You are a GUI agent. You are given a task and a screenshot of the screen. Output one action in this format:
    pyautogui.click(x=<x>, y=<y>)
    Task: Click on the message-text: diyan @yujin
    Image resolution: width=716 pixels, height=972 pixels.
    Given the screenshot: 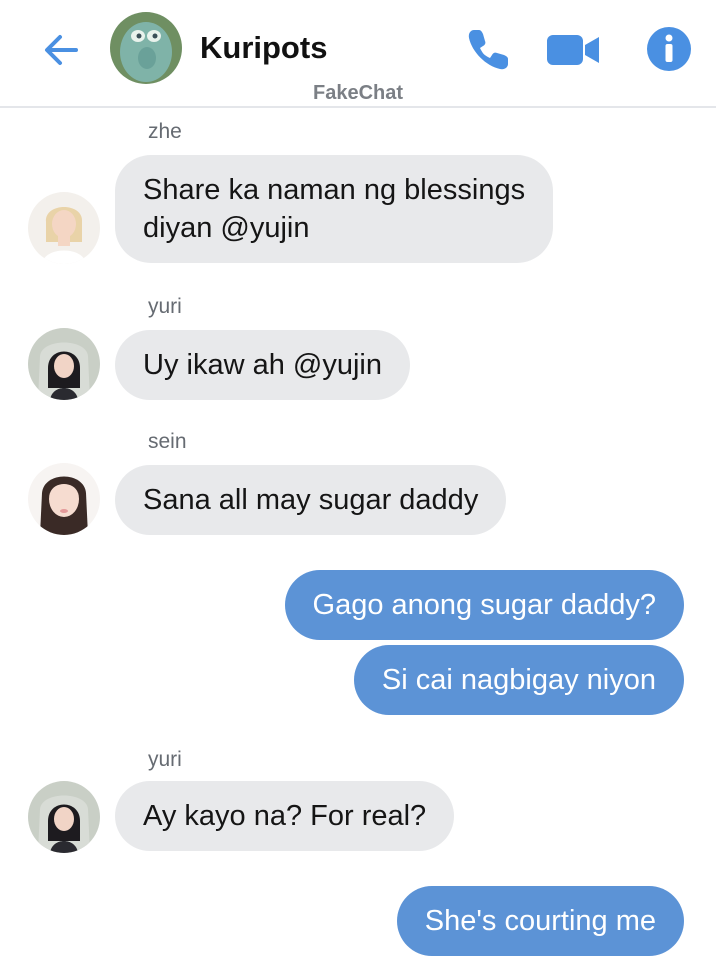 What is the action you would take?
    pyautogui.click(x=226, y=228)
    